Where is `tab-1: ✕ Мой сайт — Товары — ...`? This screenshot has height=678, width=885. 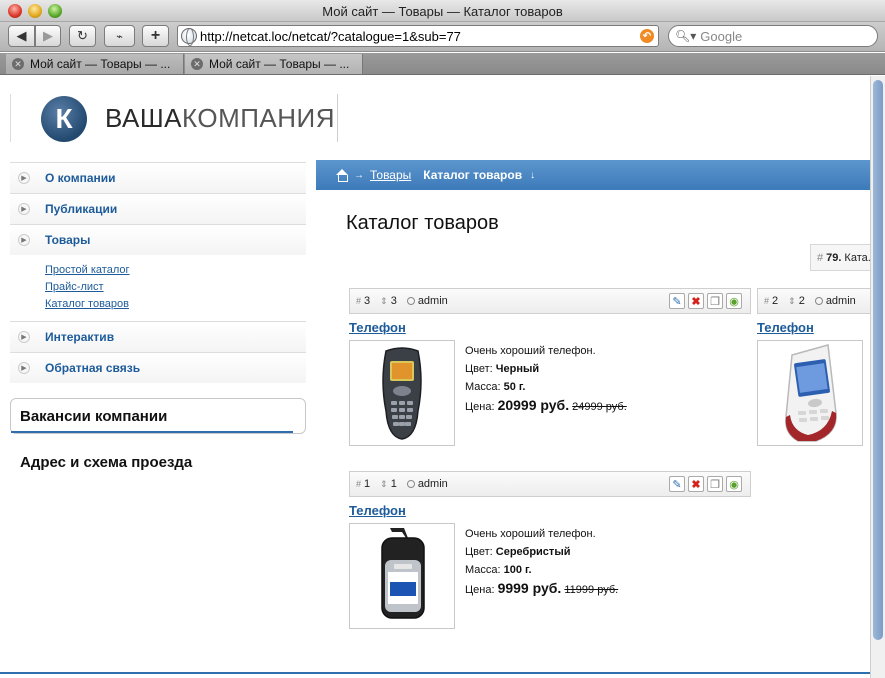
tab-1: ✕ Мой сайт — Товары — ... is located at coordinates (95, 64).